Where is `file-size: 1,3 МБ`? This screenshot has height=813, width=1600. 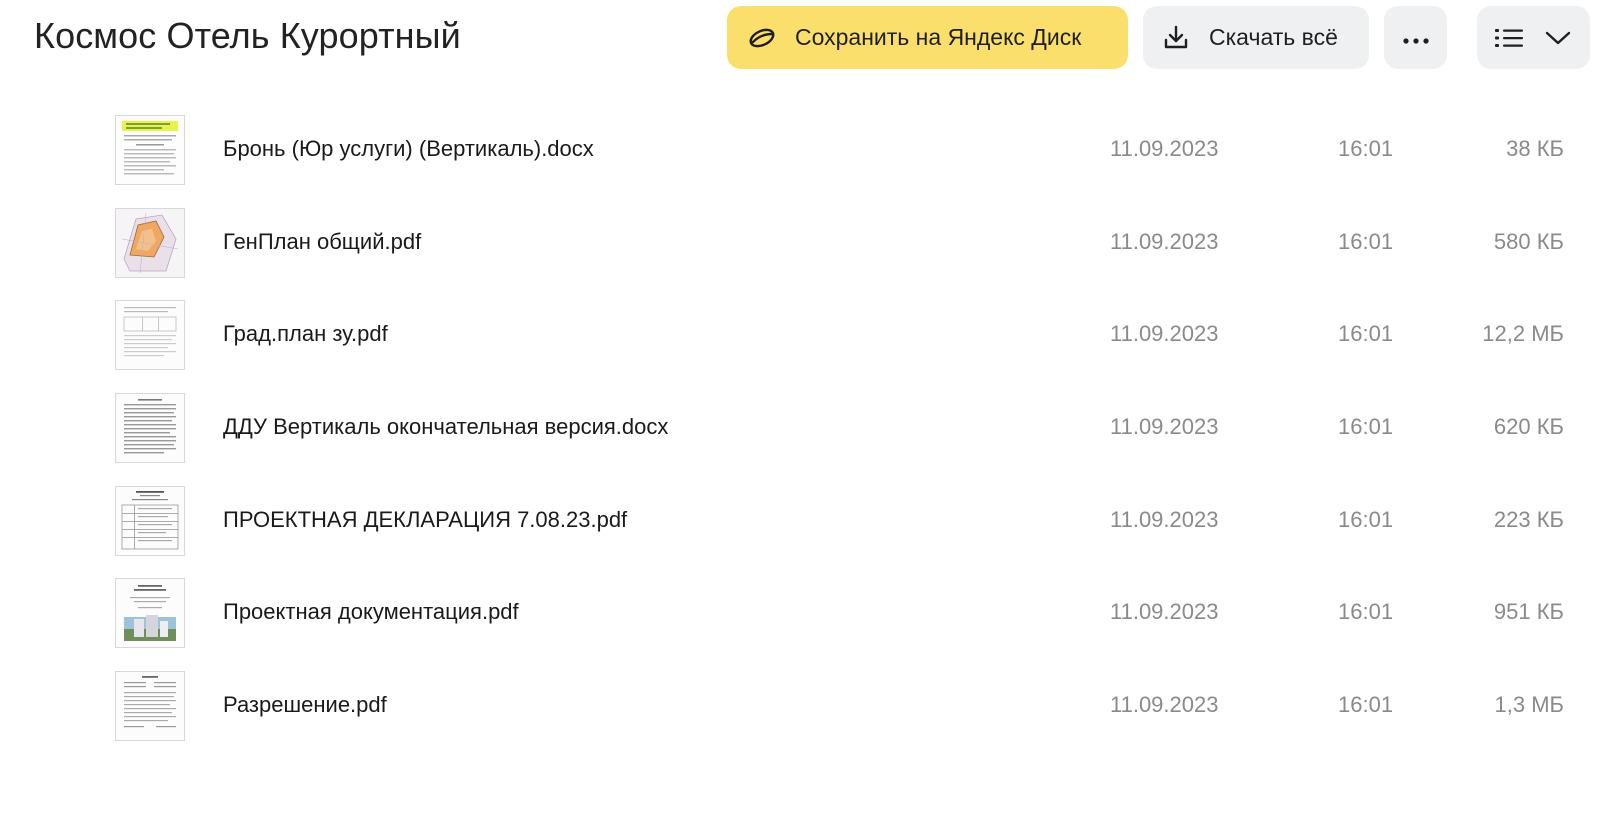 file-size: 1,3 МБ is located at coordinates (1529, 705).